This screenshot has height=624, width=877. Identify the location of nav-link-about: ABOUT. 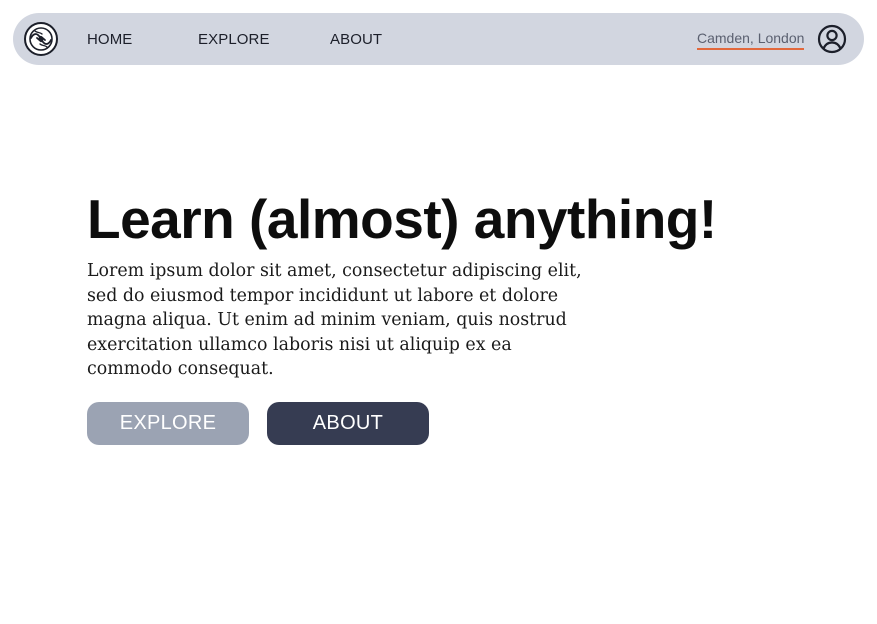
(356, 39).